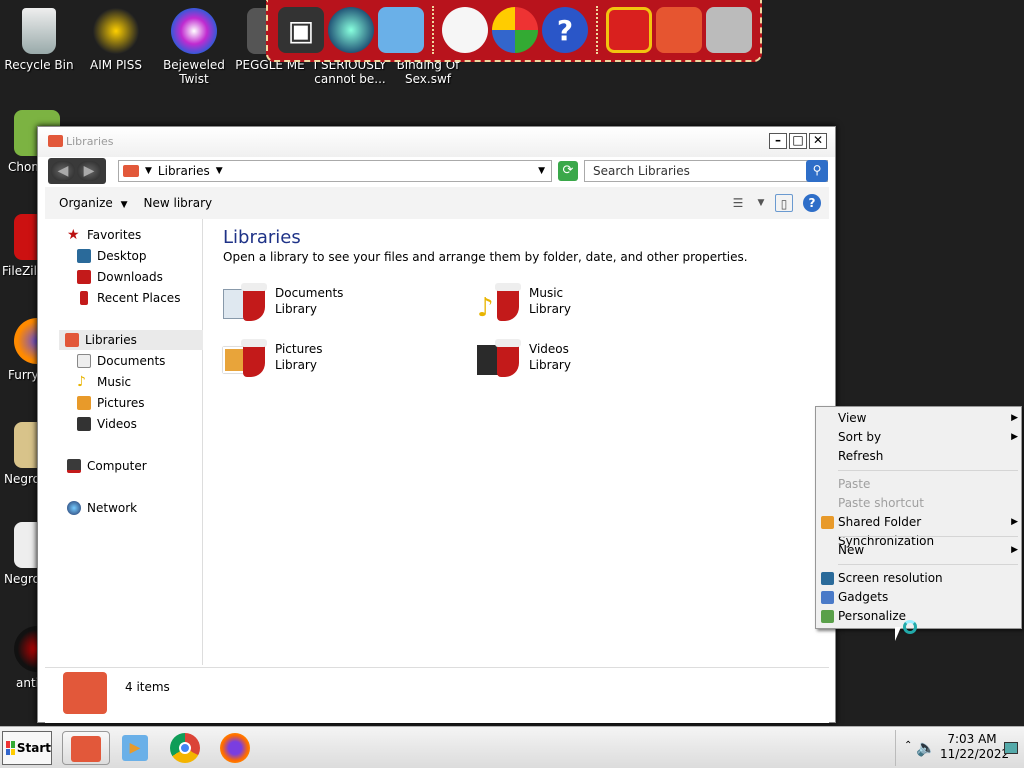  I want to click on menu-item-shared-folder-sync: Shared Folder Synchronization ▶, so click(919, 530).